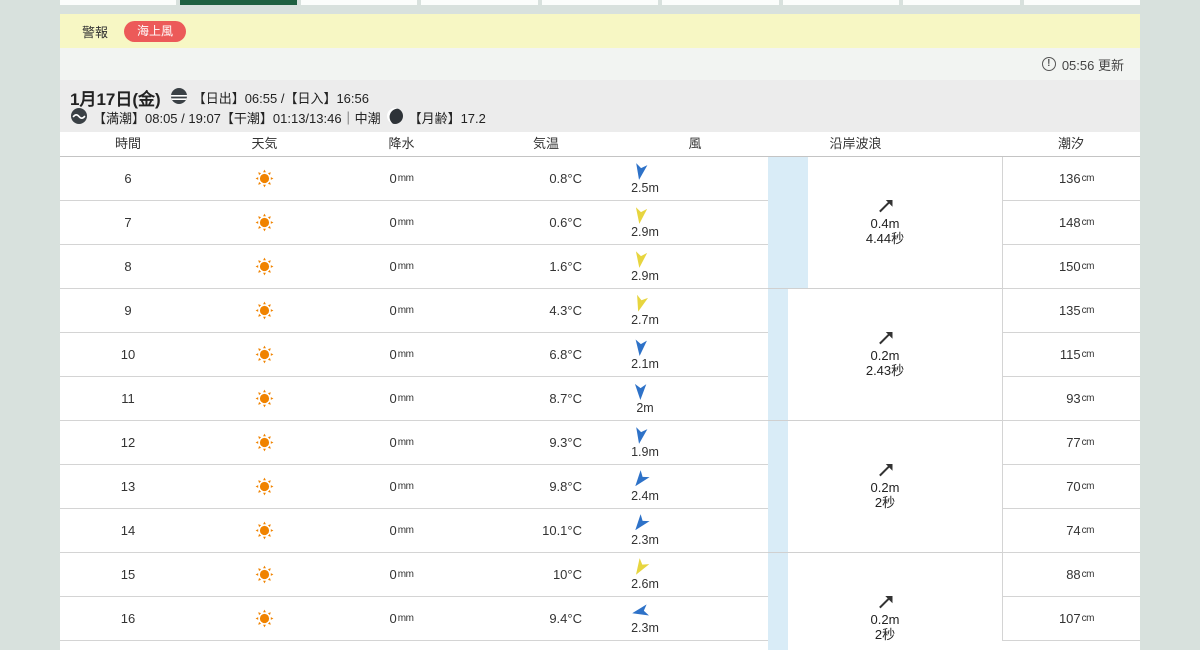 The image size is (1200, 650). Describe the element at coordinates (1071, 575) in the screenshot. I see `tide-value: 88 cm` at that location.